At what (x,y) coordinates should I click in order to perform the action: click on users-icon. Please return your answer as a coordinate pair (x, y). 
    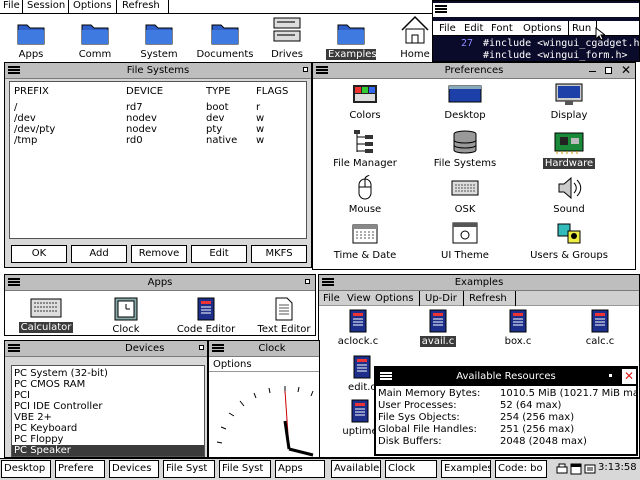
    Looking at the image, I should click on (569, 233).